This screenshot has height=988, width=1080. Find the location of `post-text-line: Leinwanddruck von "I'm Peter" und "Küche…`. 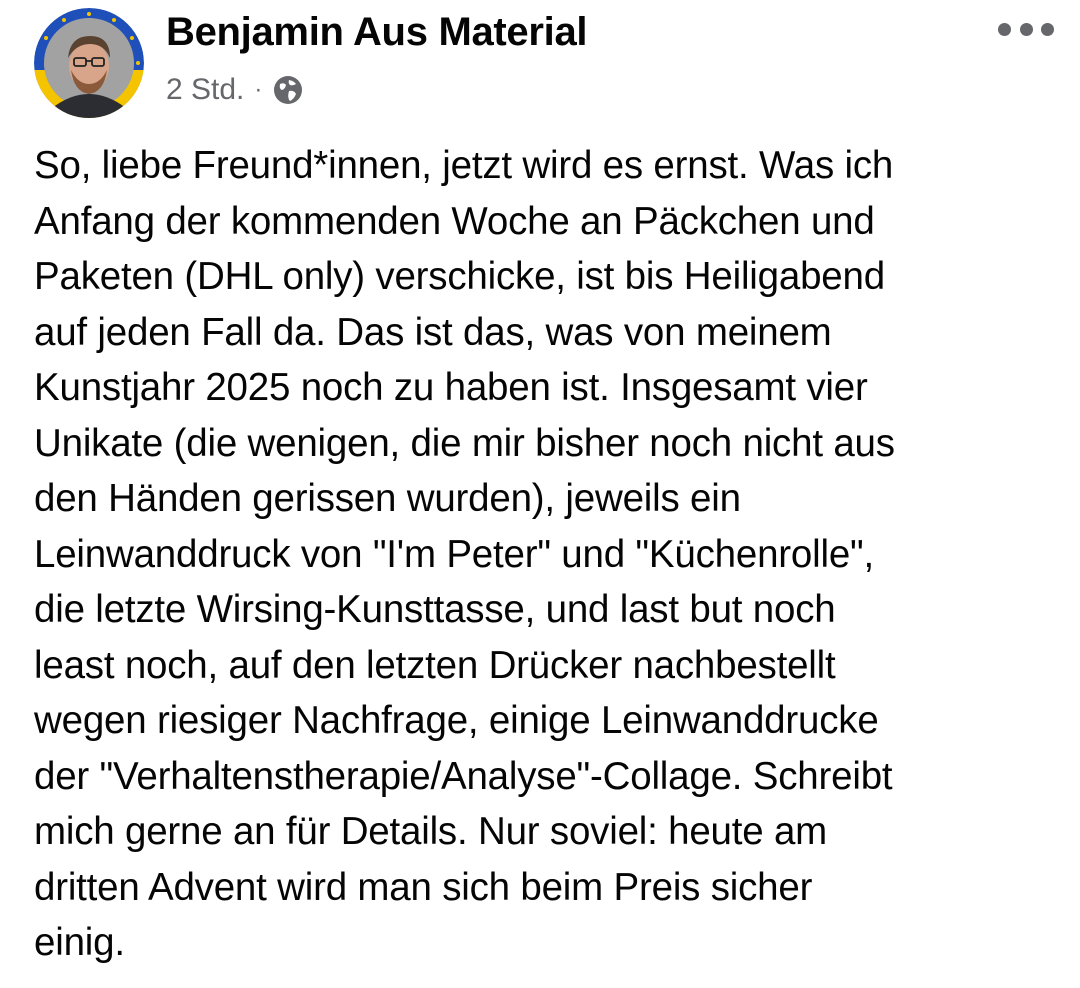

post-text-line: Leinwanddruck von "I'm Peter" und "Küche… is located at coordinates (454, 554).